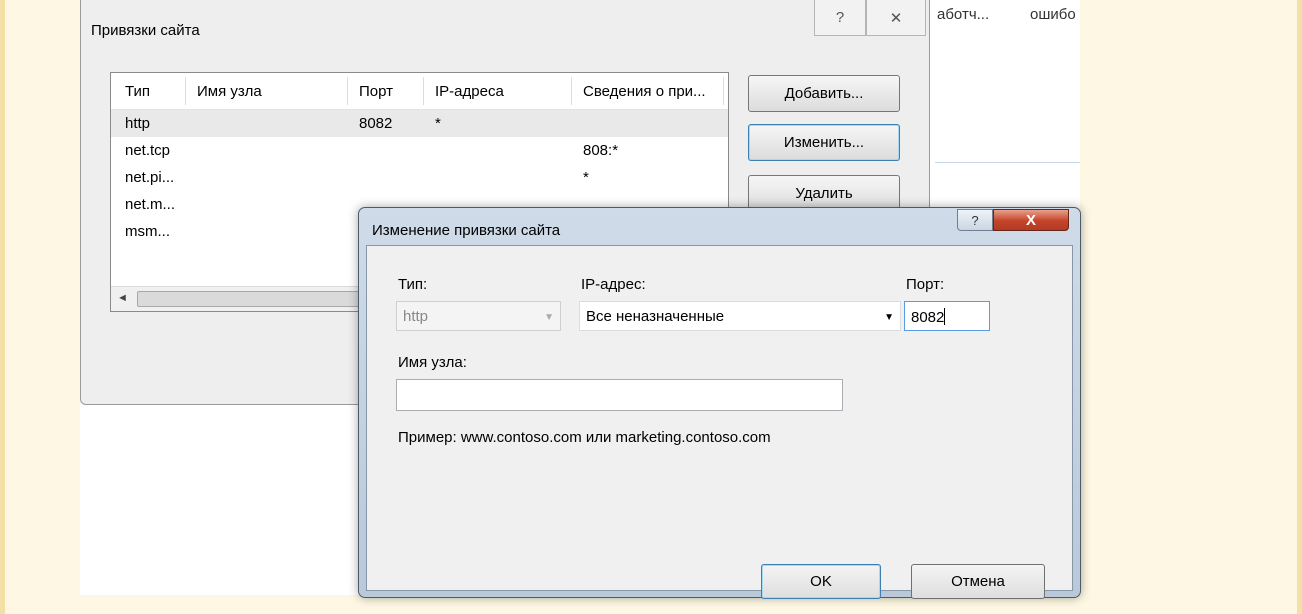 The width and height of the screenshot is (1302, 614). I want to click on window-controls: ? ✕, so click(870, 19).